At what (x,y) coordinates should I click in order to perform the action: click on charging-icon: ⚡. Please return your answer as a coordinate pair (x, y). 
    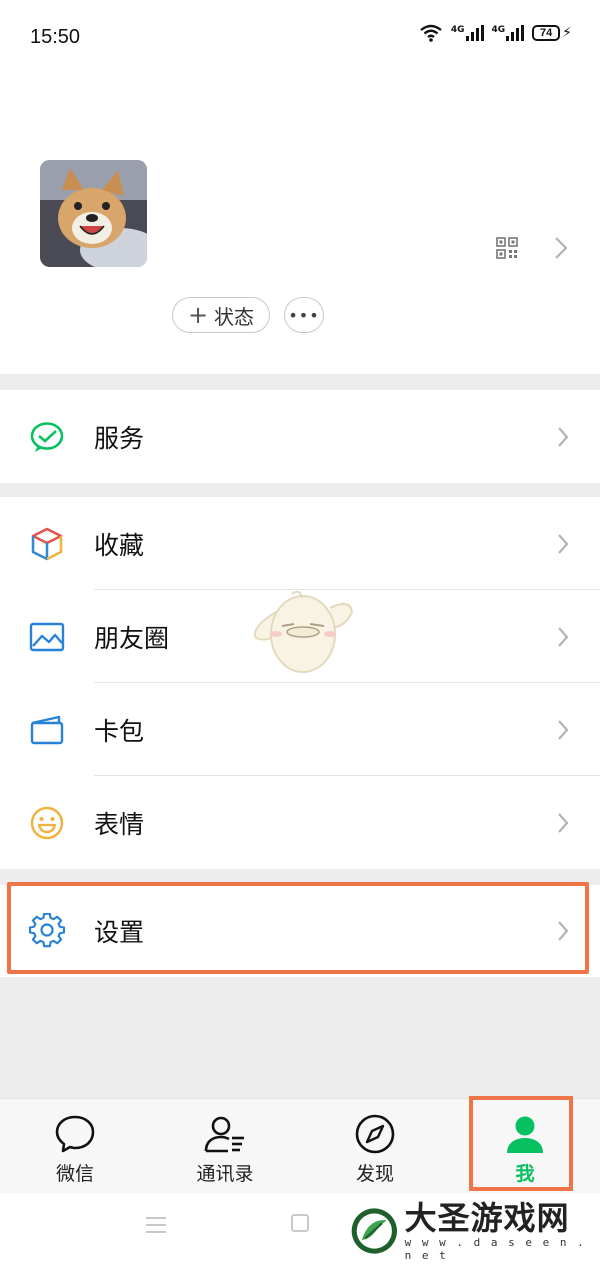
    Looking at the image, I should click on (567, 33).